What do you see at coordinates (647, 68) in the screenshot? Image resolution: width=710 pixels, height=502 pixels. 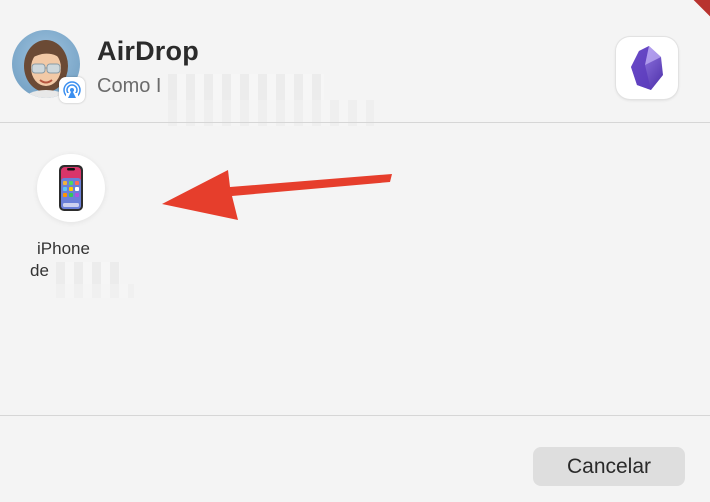 I see `obsidian-app-icon` at bounding box center [647, 68].